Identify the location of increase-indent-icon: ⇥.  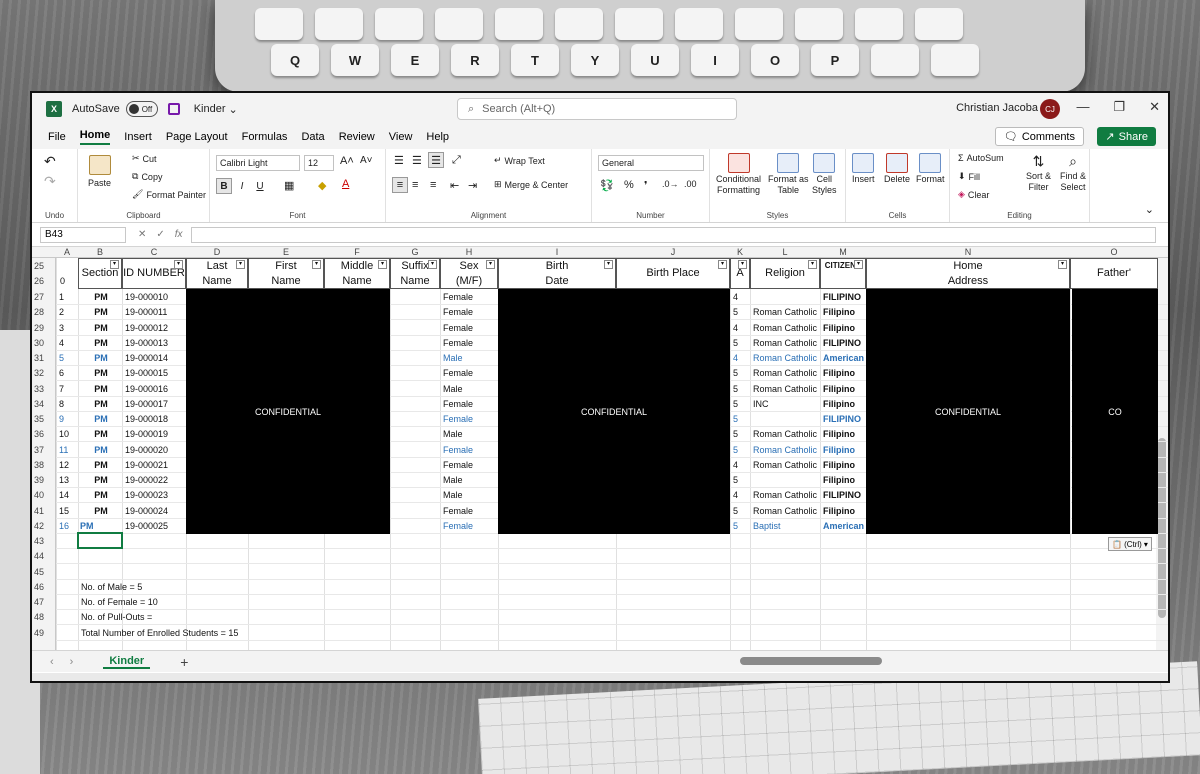
(472, 185).